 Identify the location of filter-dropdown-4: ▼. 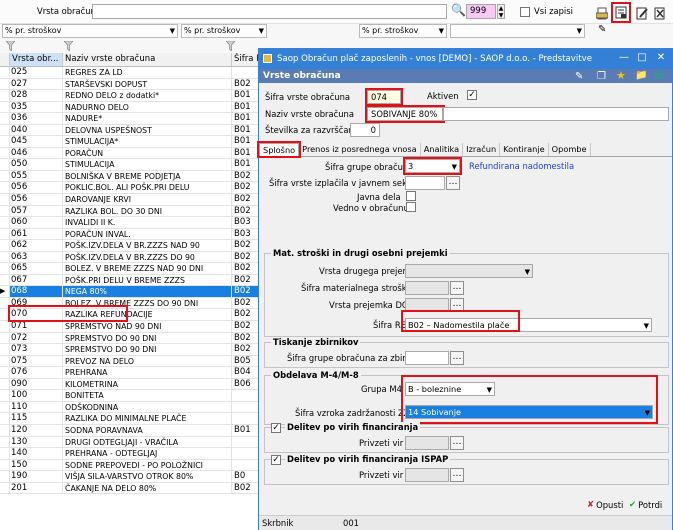
(517, 31).